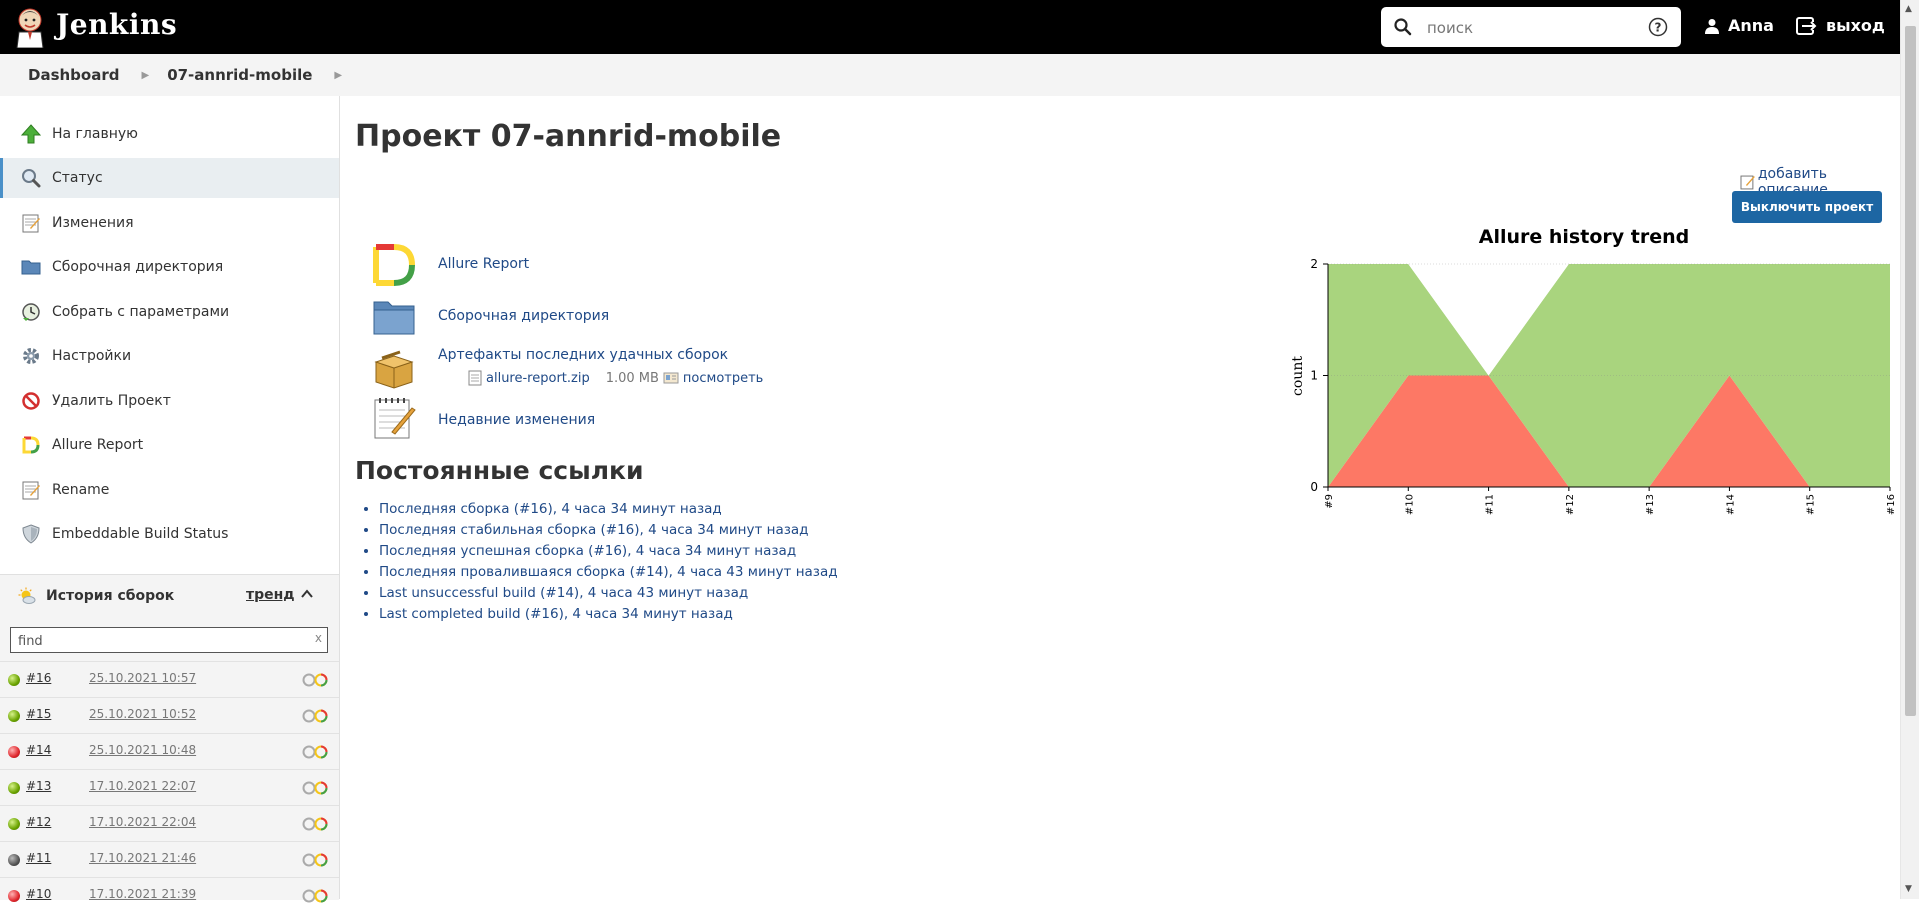 The width and height of the screenshot is (1919, 914). I want to click on build-history-title: История сборок, so click(110, 596).